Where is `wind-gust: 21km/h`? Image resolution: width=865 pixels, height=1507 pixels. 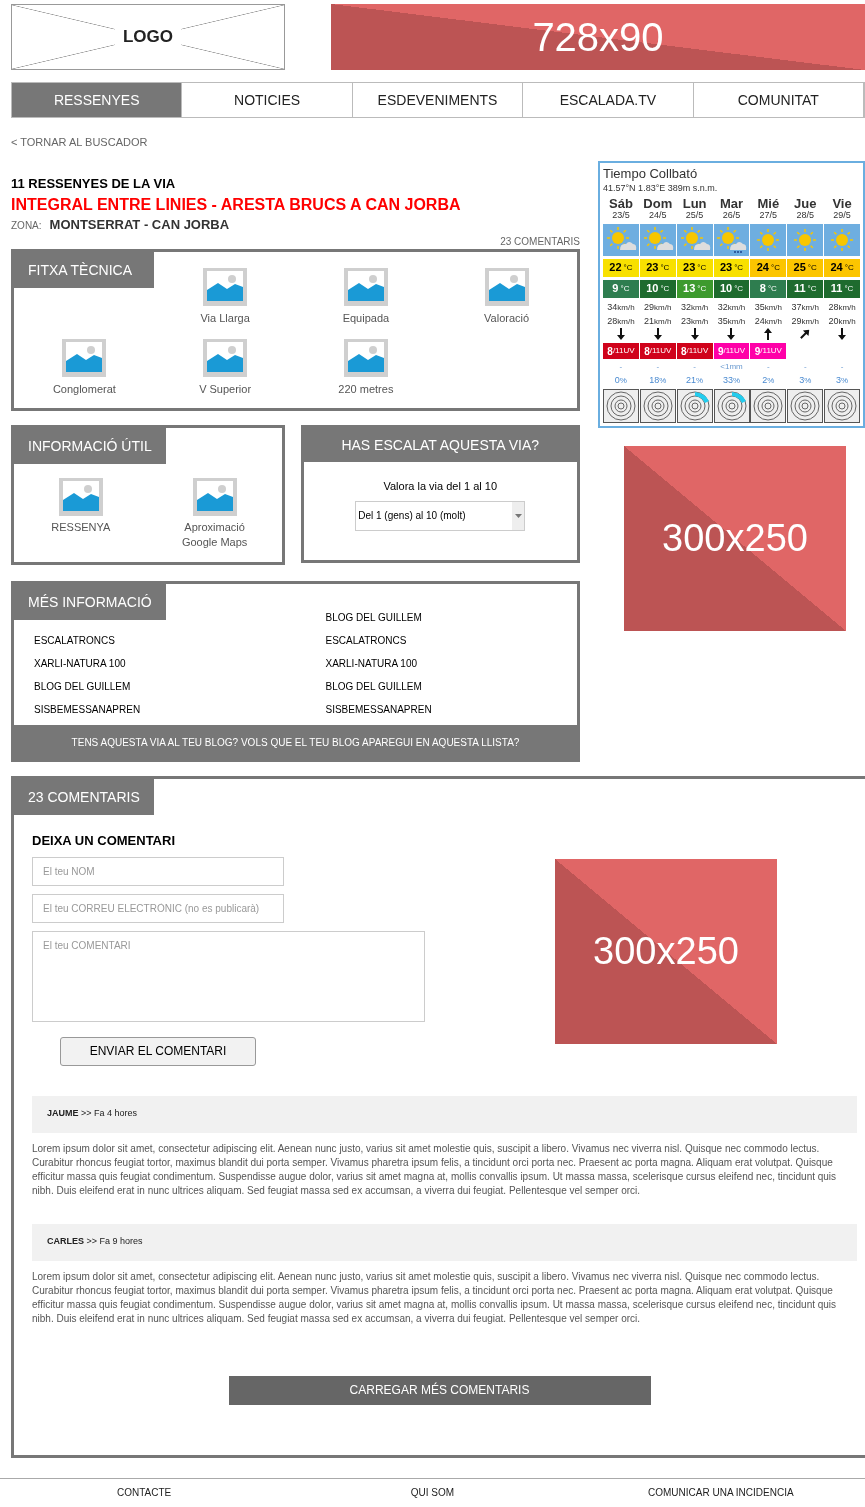 wind-gust: 21km/h is located at coordinates (658, 321).